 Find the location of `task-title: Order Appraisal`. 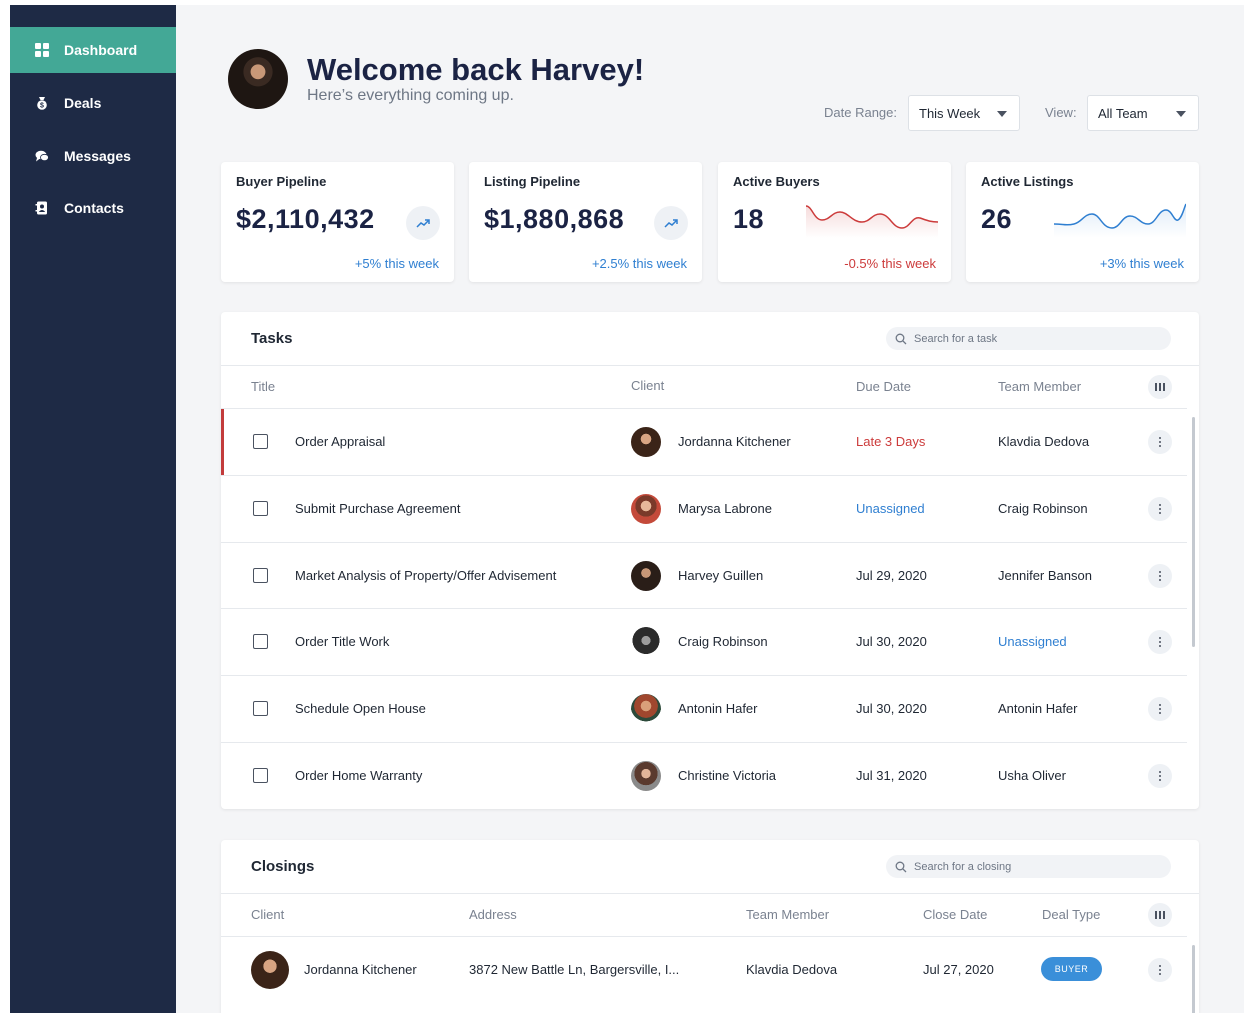

task-title: Order Appraisal is located at coordinates (340, 441).